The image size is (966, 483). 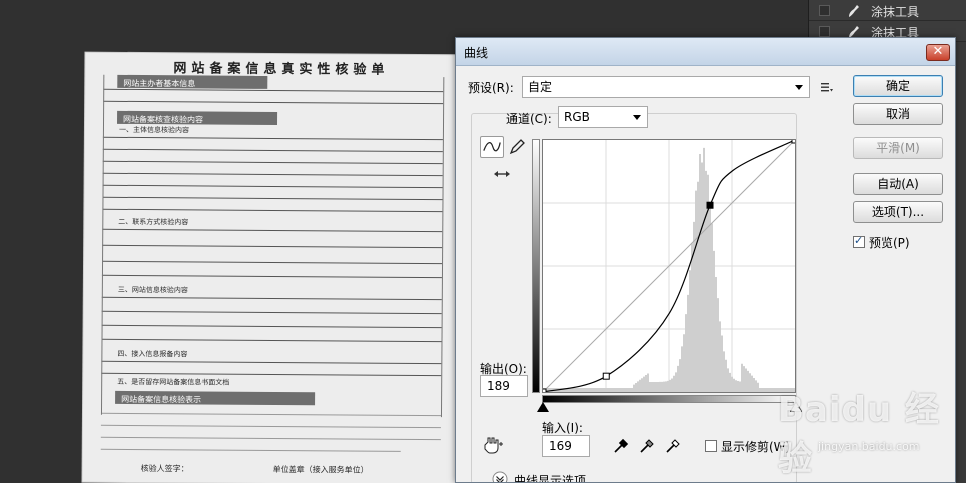 What do you see at coordinates (476, 53) in the screenshot?
I see `dialog-title: 曲线` at bounding box center [476, 53].